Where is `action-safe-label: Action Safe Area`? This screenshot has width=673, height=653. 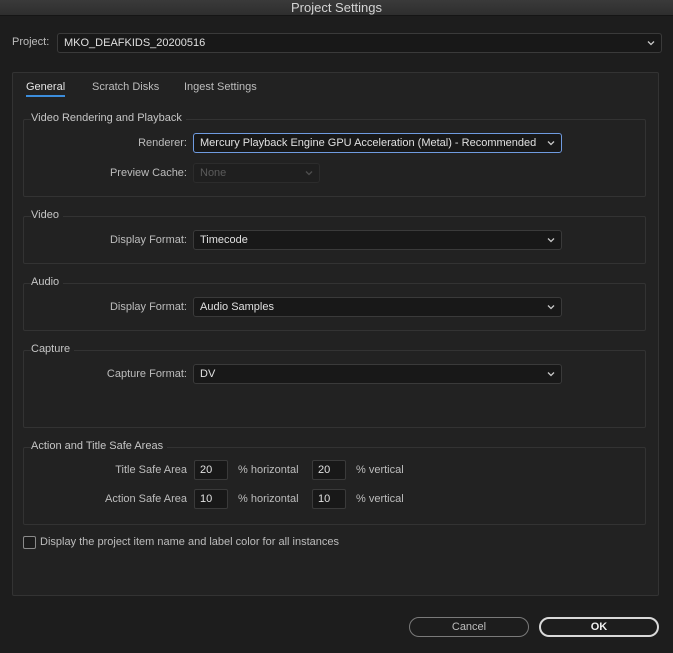 action-safe-label: Action Safe Area is located at coordinates (146, 499).